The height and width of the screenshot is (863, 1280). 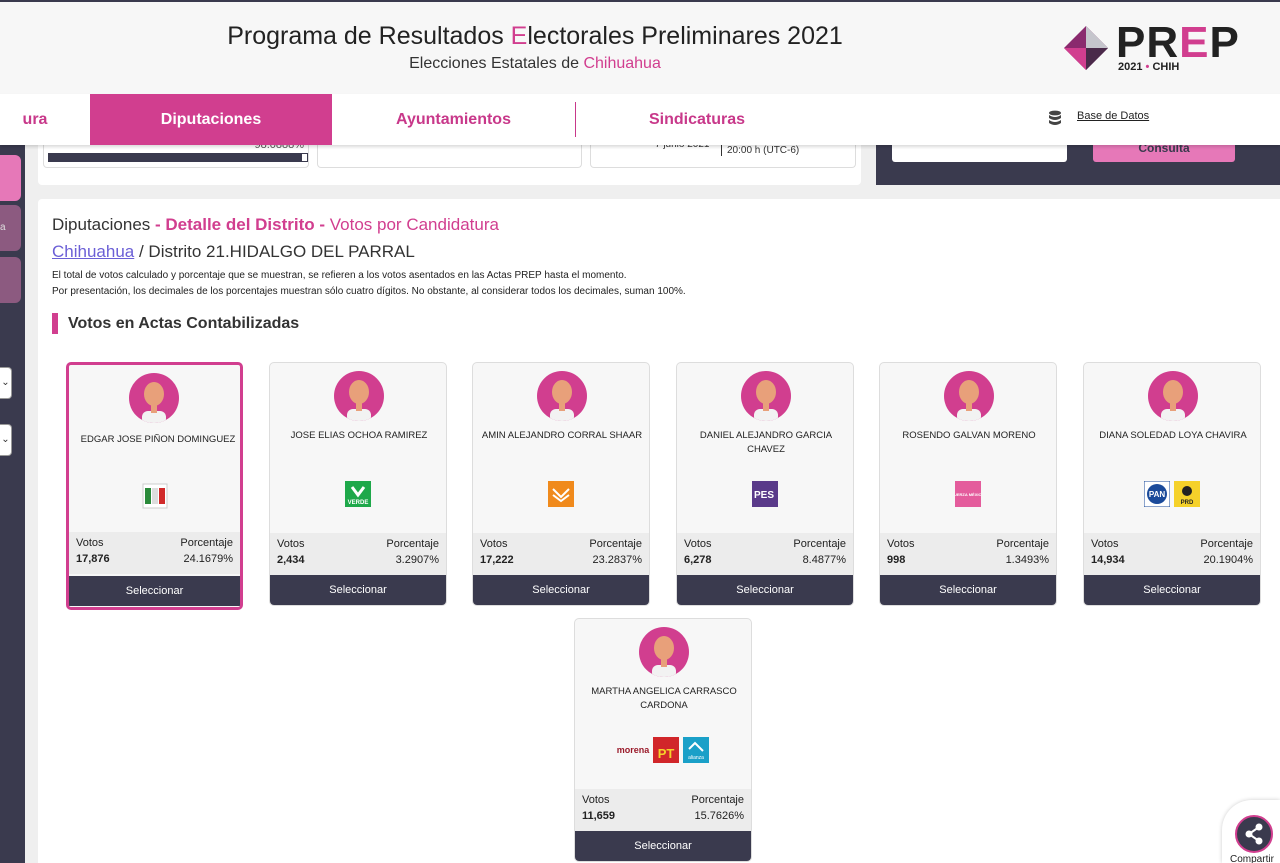 I want to click on share-icon, so click(x=1254, y=834).